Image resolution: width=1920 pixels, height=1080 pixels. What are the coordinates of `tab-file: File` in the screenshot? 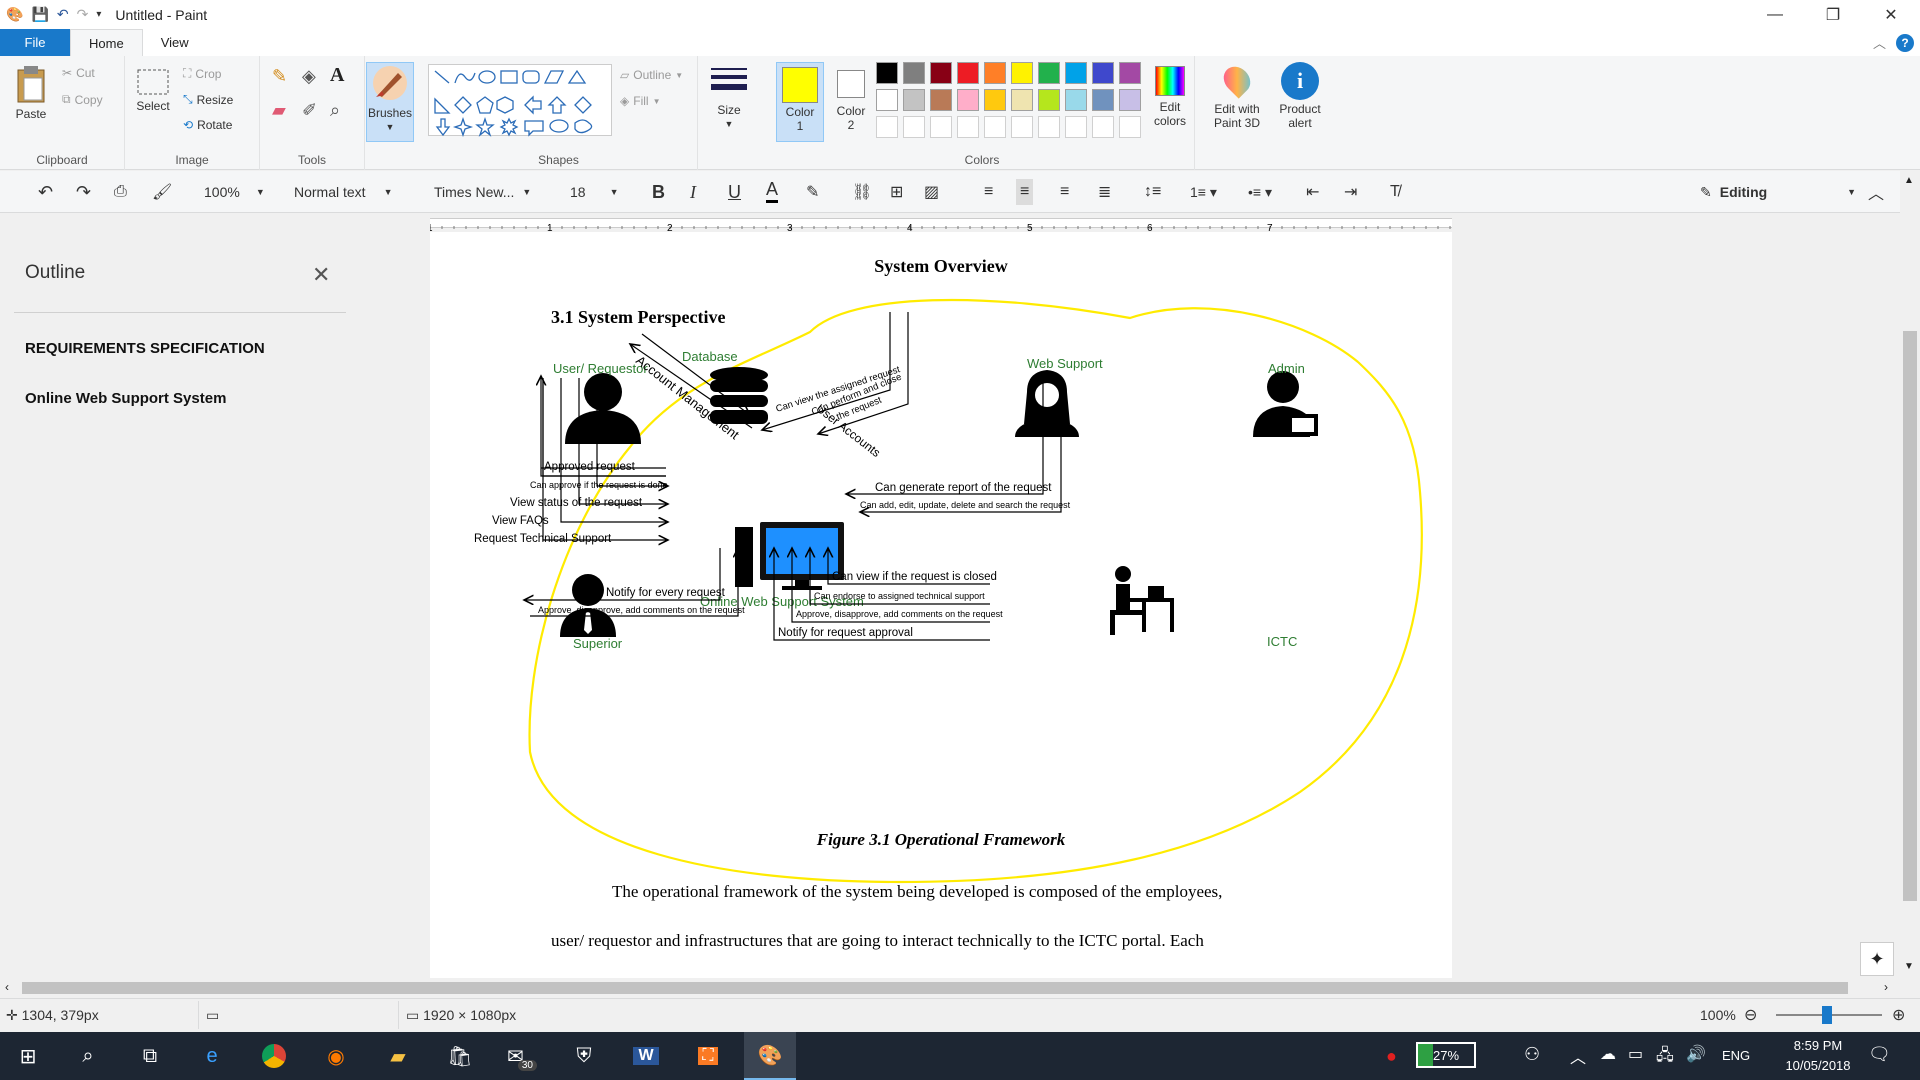 It's located at (35, 42).